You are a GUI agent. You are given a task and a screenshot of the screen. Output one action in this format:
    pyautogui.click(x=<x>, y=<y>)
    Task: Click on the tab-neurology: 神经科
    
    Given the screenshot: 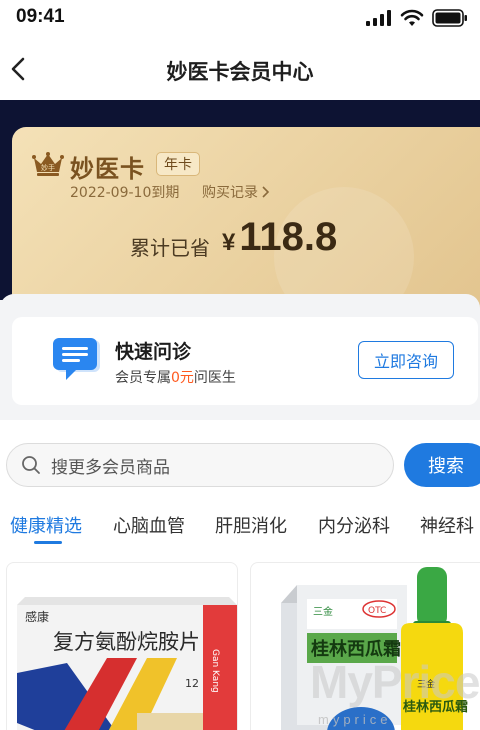 What is the action you would take?
    pyautogui.click(x=447, y=525)
    